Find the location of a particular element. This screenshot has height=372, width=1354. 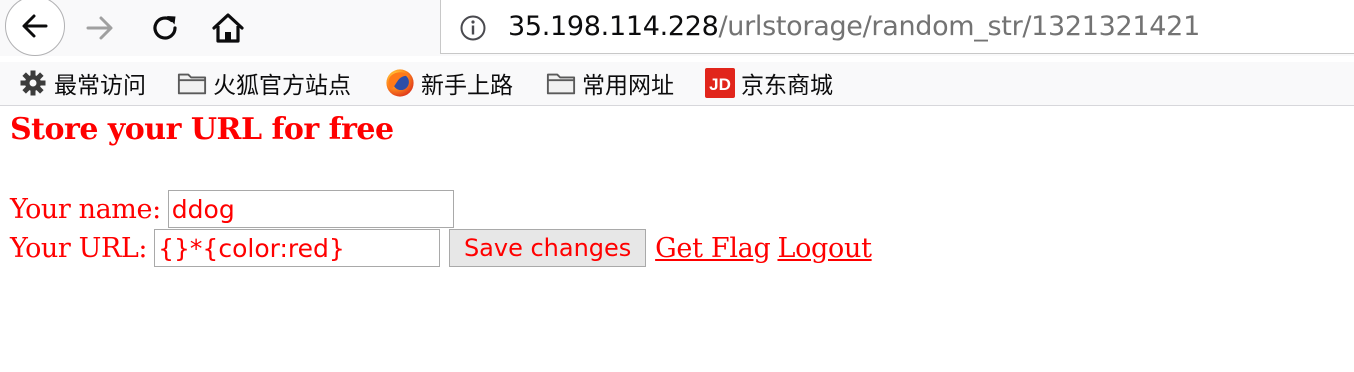

forward-button is located at coordinates (100, 28).